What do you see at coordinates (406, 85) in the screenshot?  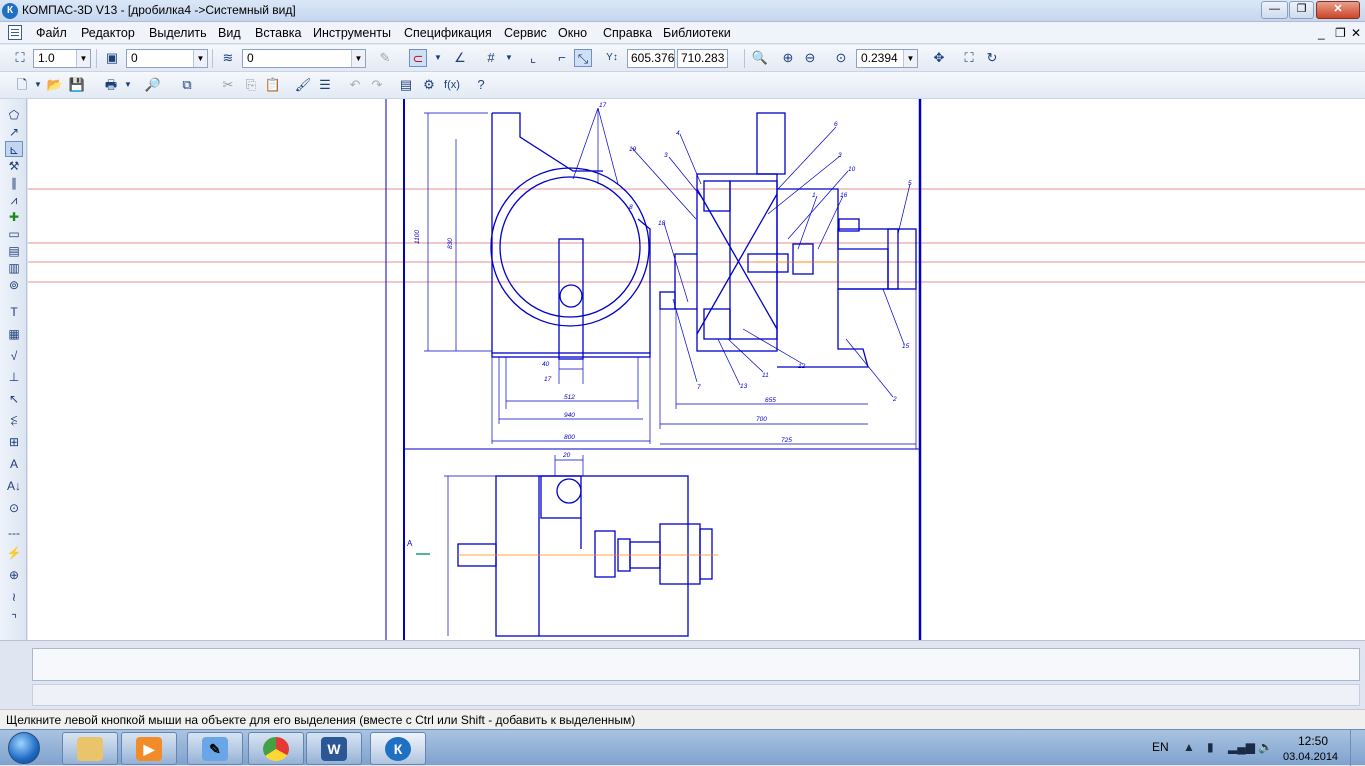 I see `library-manager-icon: ▤` at bounding box center [406, 85].